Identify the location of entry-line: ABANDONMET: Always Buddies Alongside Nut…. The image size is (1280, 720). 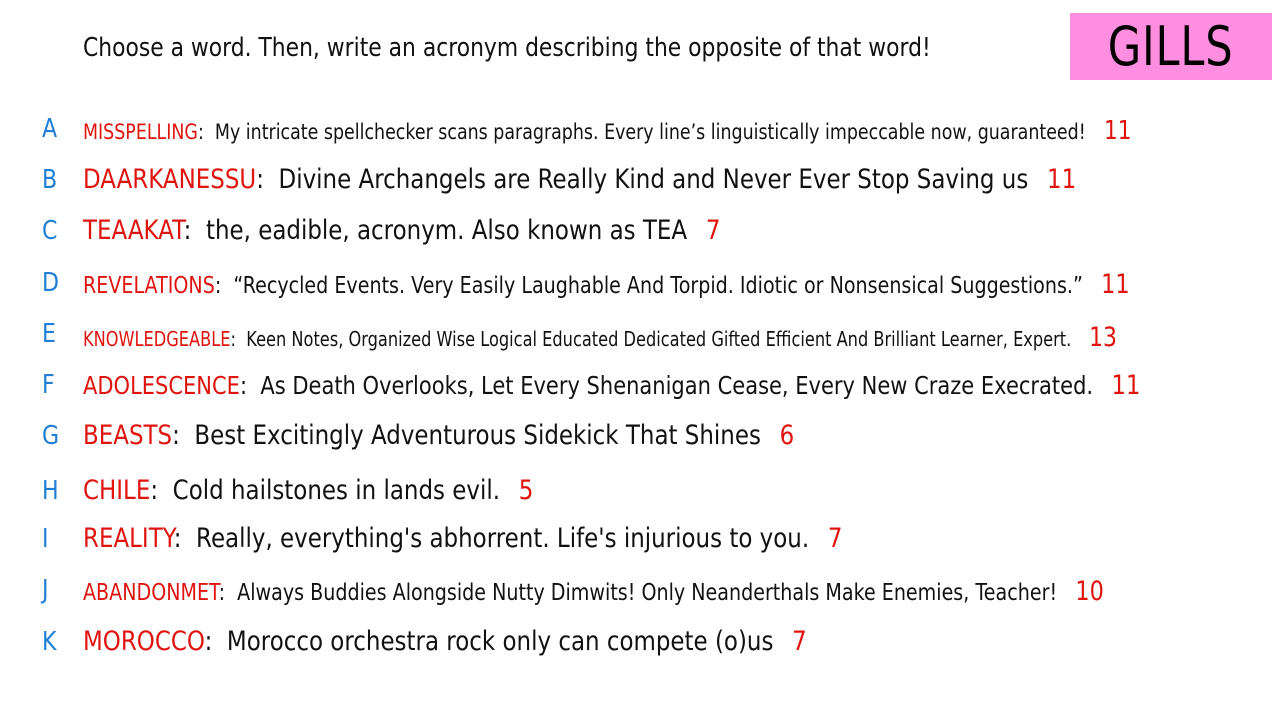
(593, 591).